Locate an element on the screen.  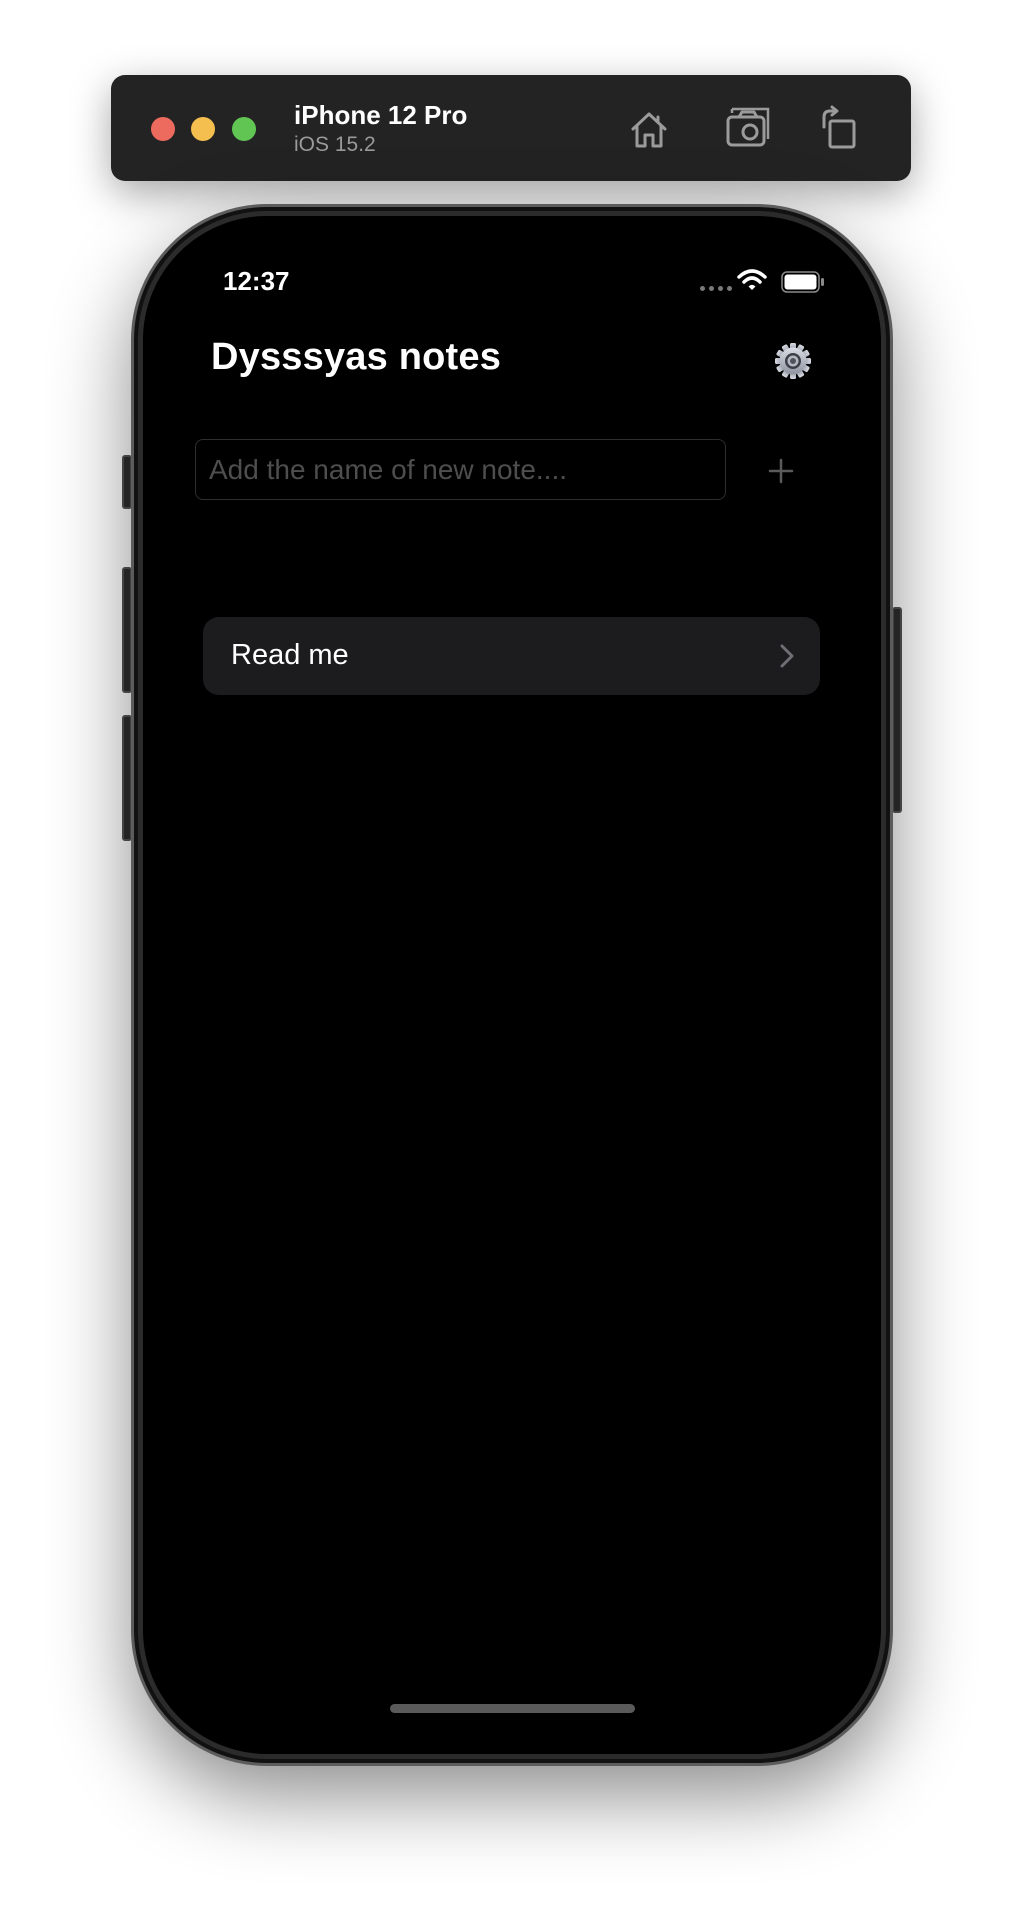
screenshot-button is located at coordinates (748, 129).